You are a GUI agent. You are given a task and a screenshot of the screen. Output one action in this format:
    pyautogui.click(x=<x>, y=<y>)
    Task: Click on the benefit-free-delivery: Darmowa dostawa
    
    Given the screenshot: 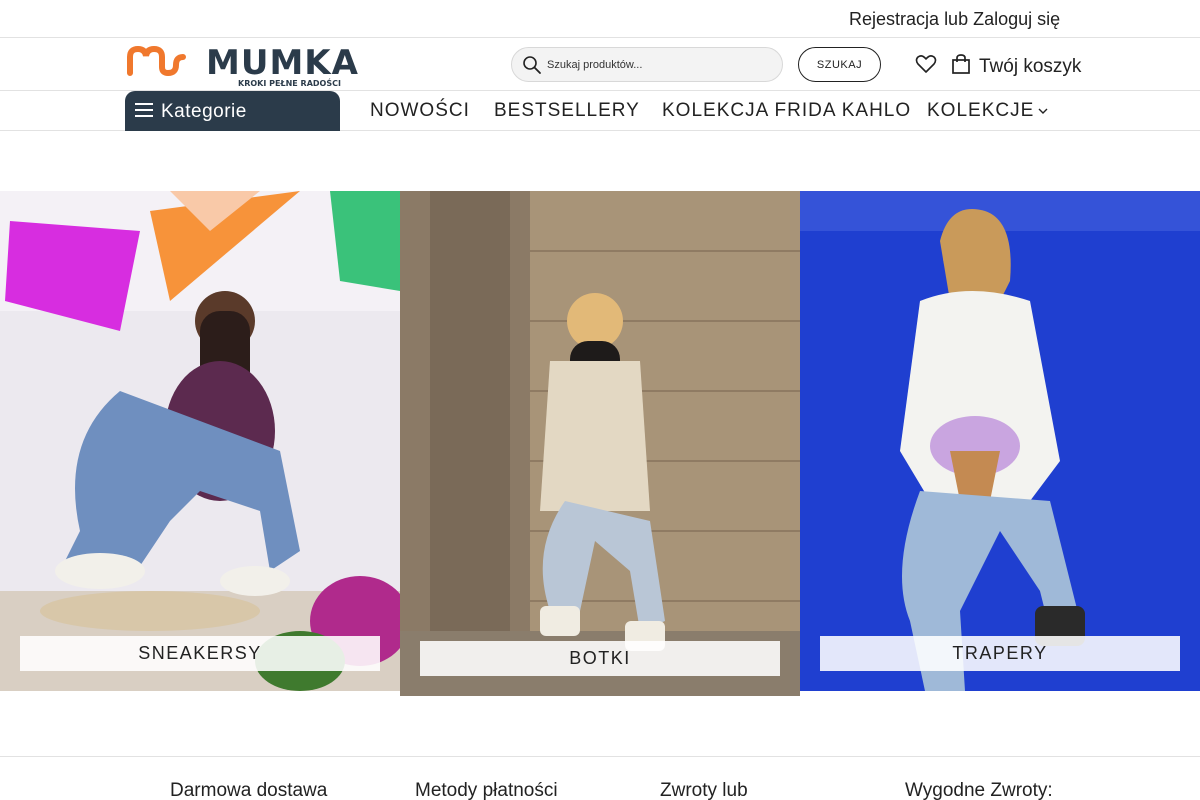 What is the action you would take?
    pyautogui.click(x=249, y=790)
    